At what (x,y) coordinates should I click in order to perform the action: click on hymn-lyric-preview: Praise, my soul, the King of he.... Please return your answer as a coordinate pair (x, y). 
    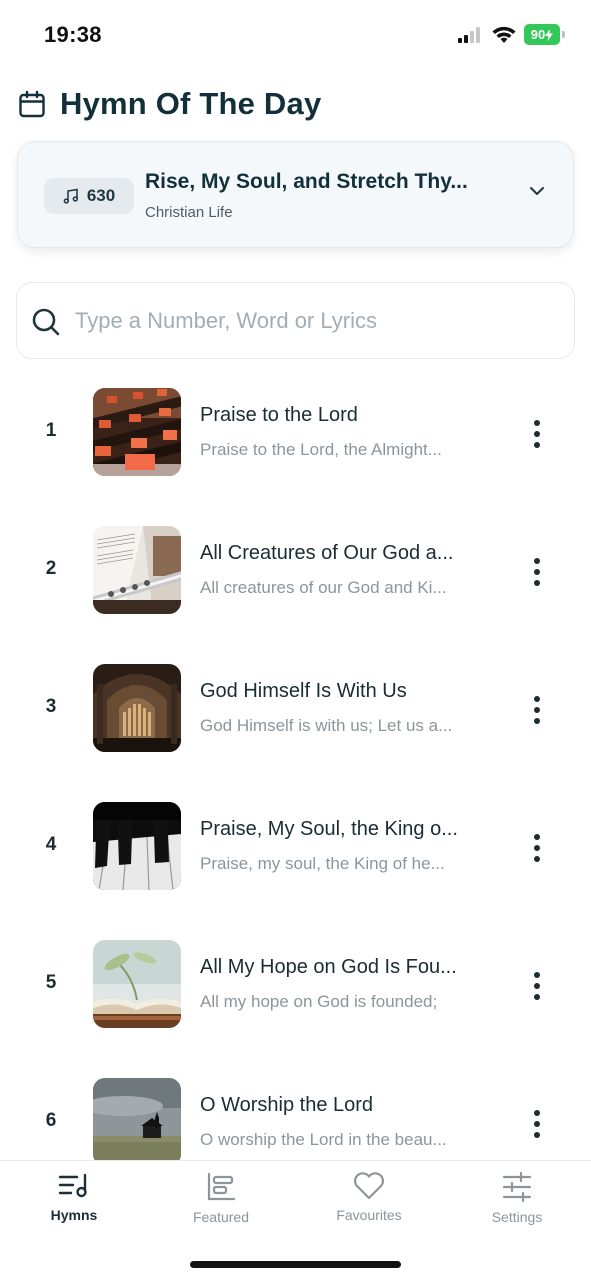
    Looking at the image, I should click on (322, 863).